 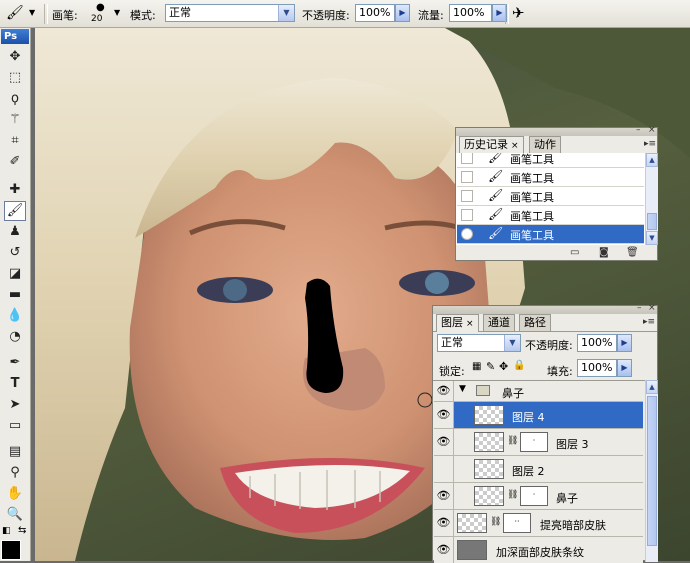 What do you see at coordinates (476, 366) in the screenshot?
I see `lock-transparency-icon: ▦` at bounding box center [476, 366].